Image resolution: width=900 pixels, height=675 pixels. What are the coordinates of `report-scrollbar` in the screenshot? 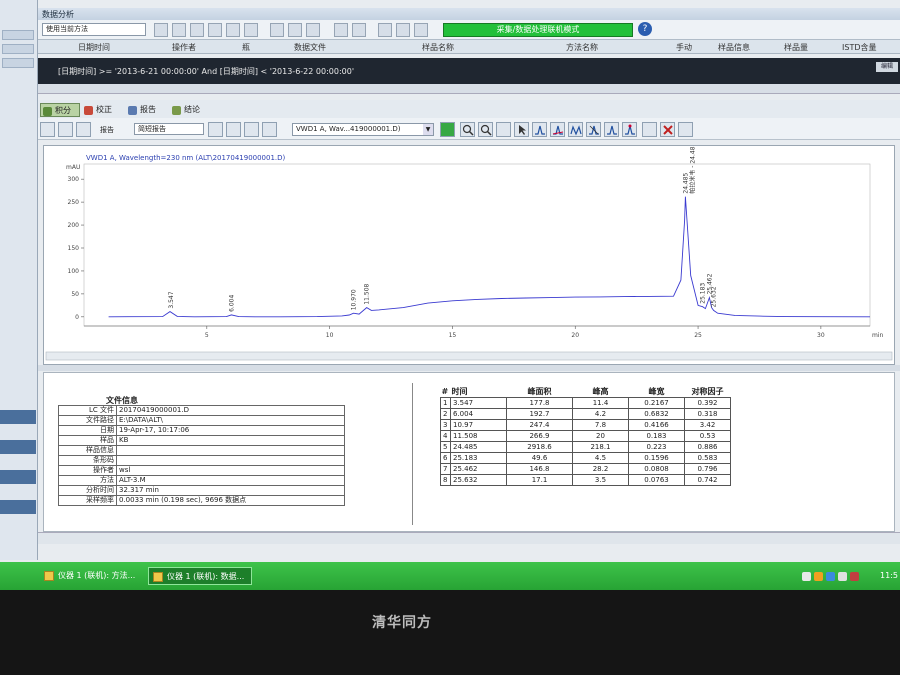 It's located at (469, 538).